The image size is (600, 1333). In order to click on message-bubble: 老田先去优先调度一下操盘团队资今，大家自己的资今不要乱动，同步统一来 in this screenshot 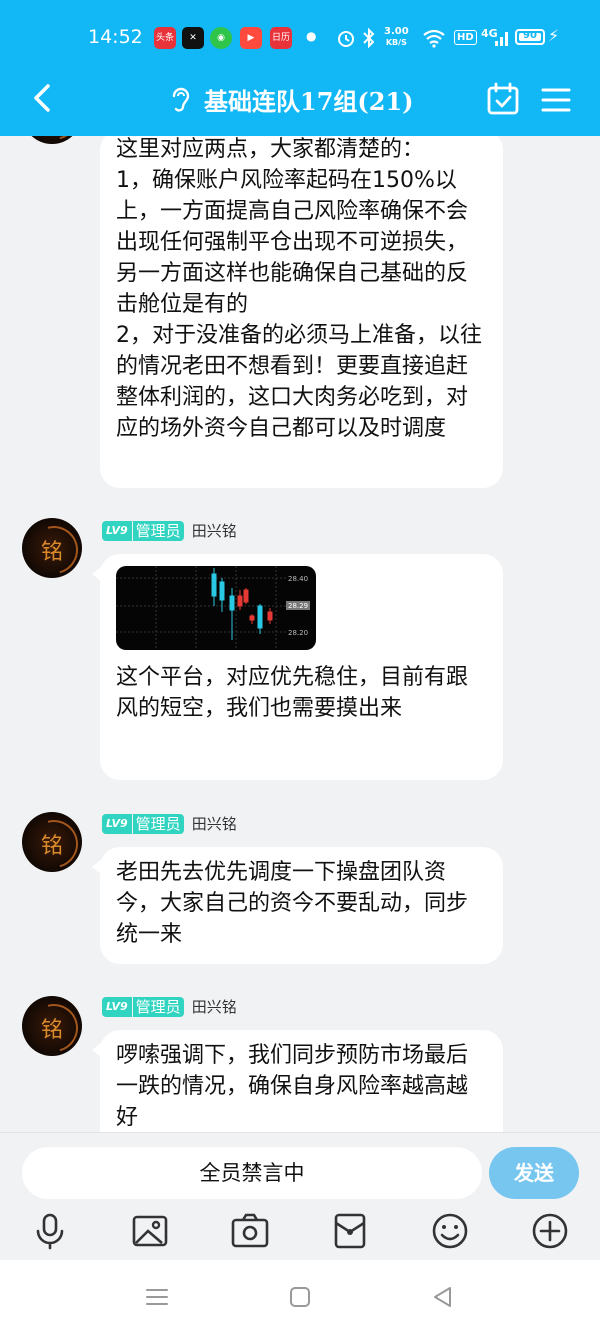, I will do `click(297, 905)`.